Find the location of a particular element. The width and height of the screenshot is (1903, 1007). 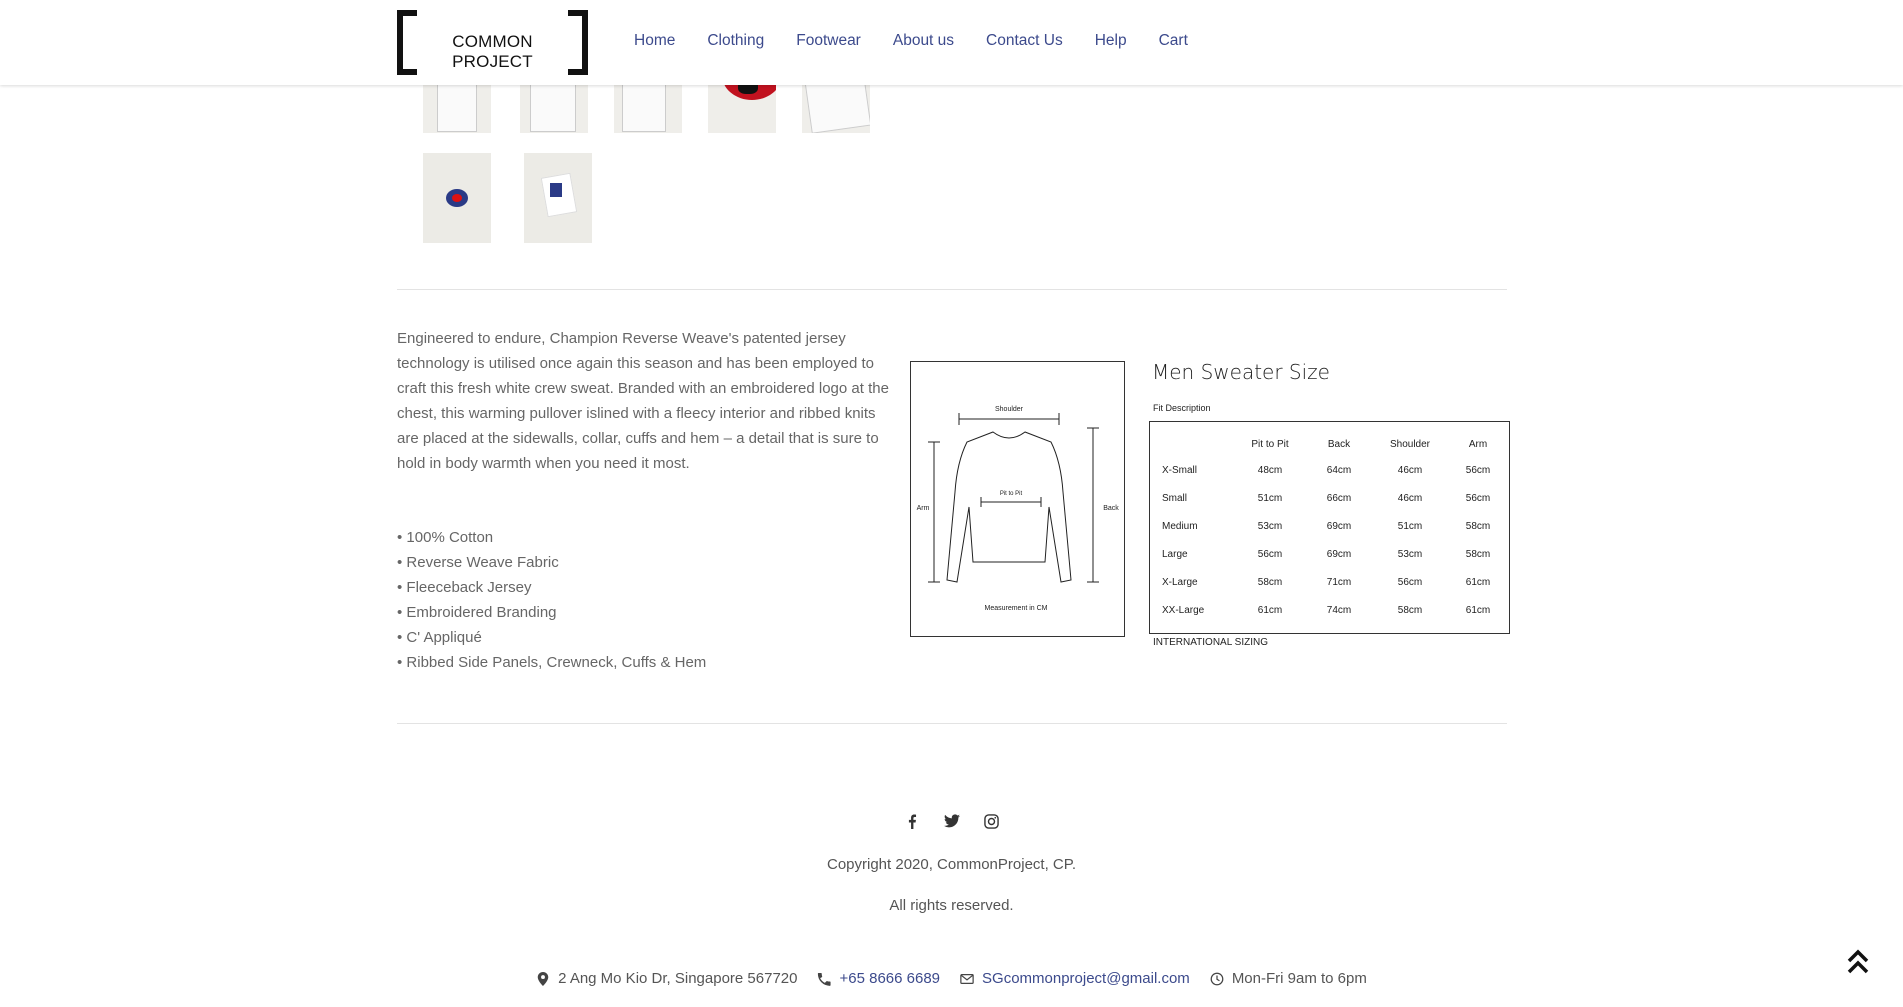

column-header is located at coordinates (1198, 444).